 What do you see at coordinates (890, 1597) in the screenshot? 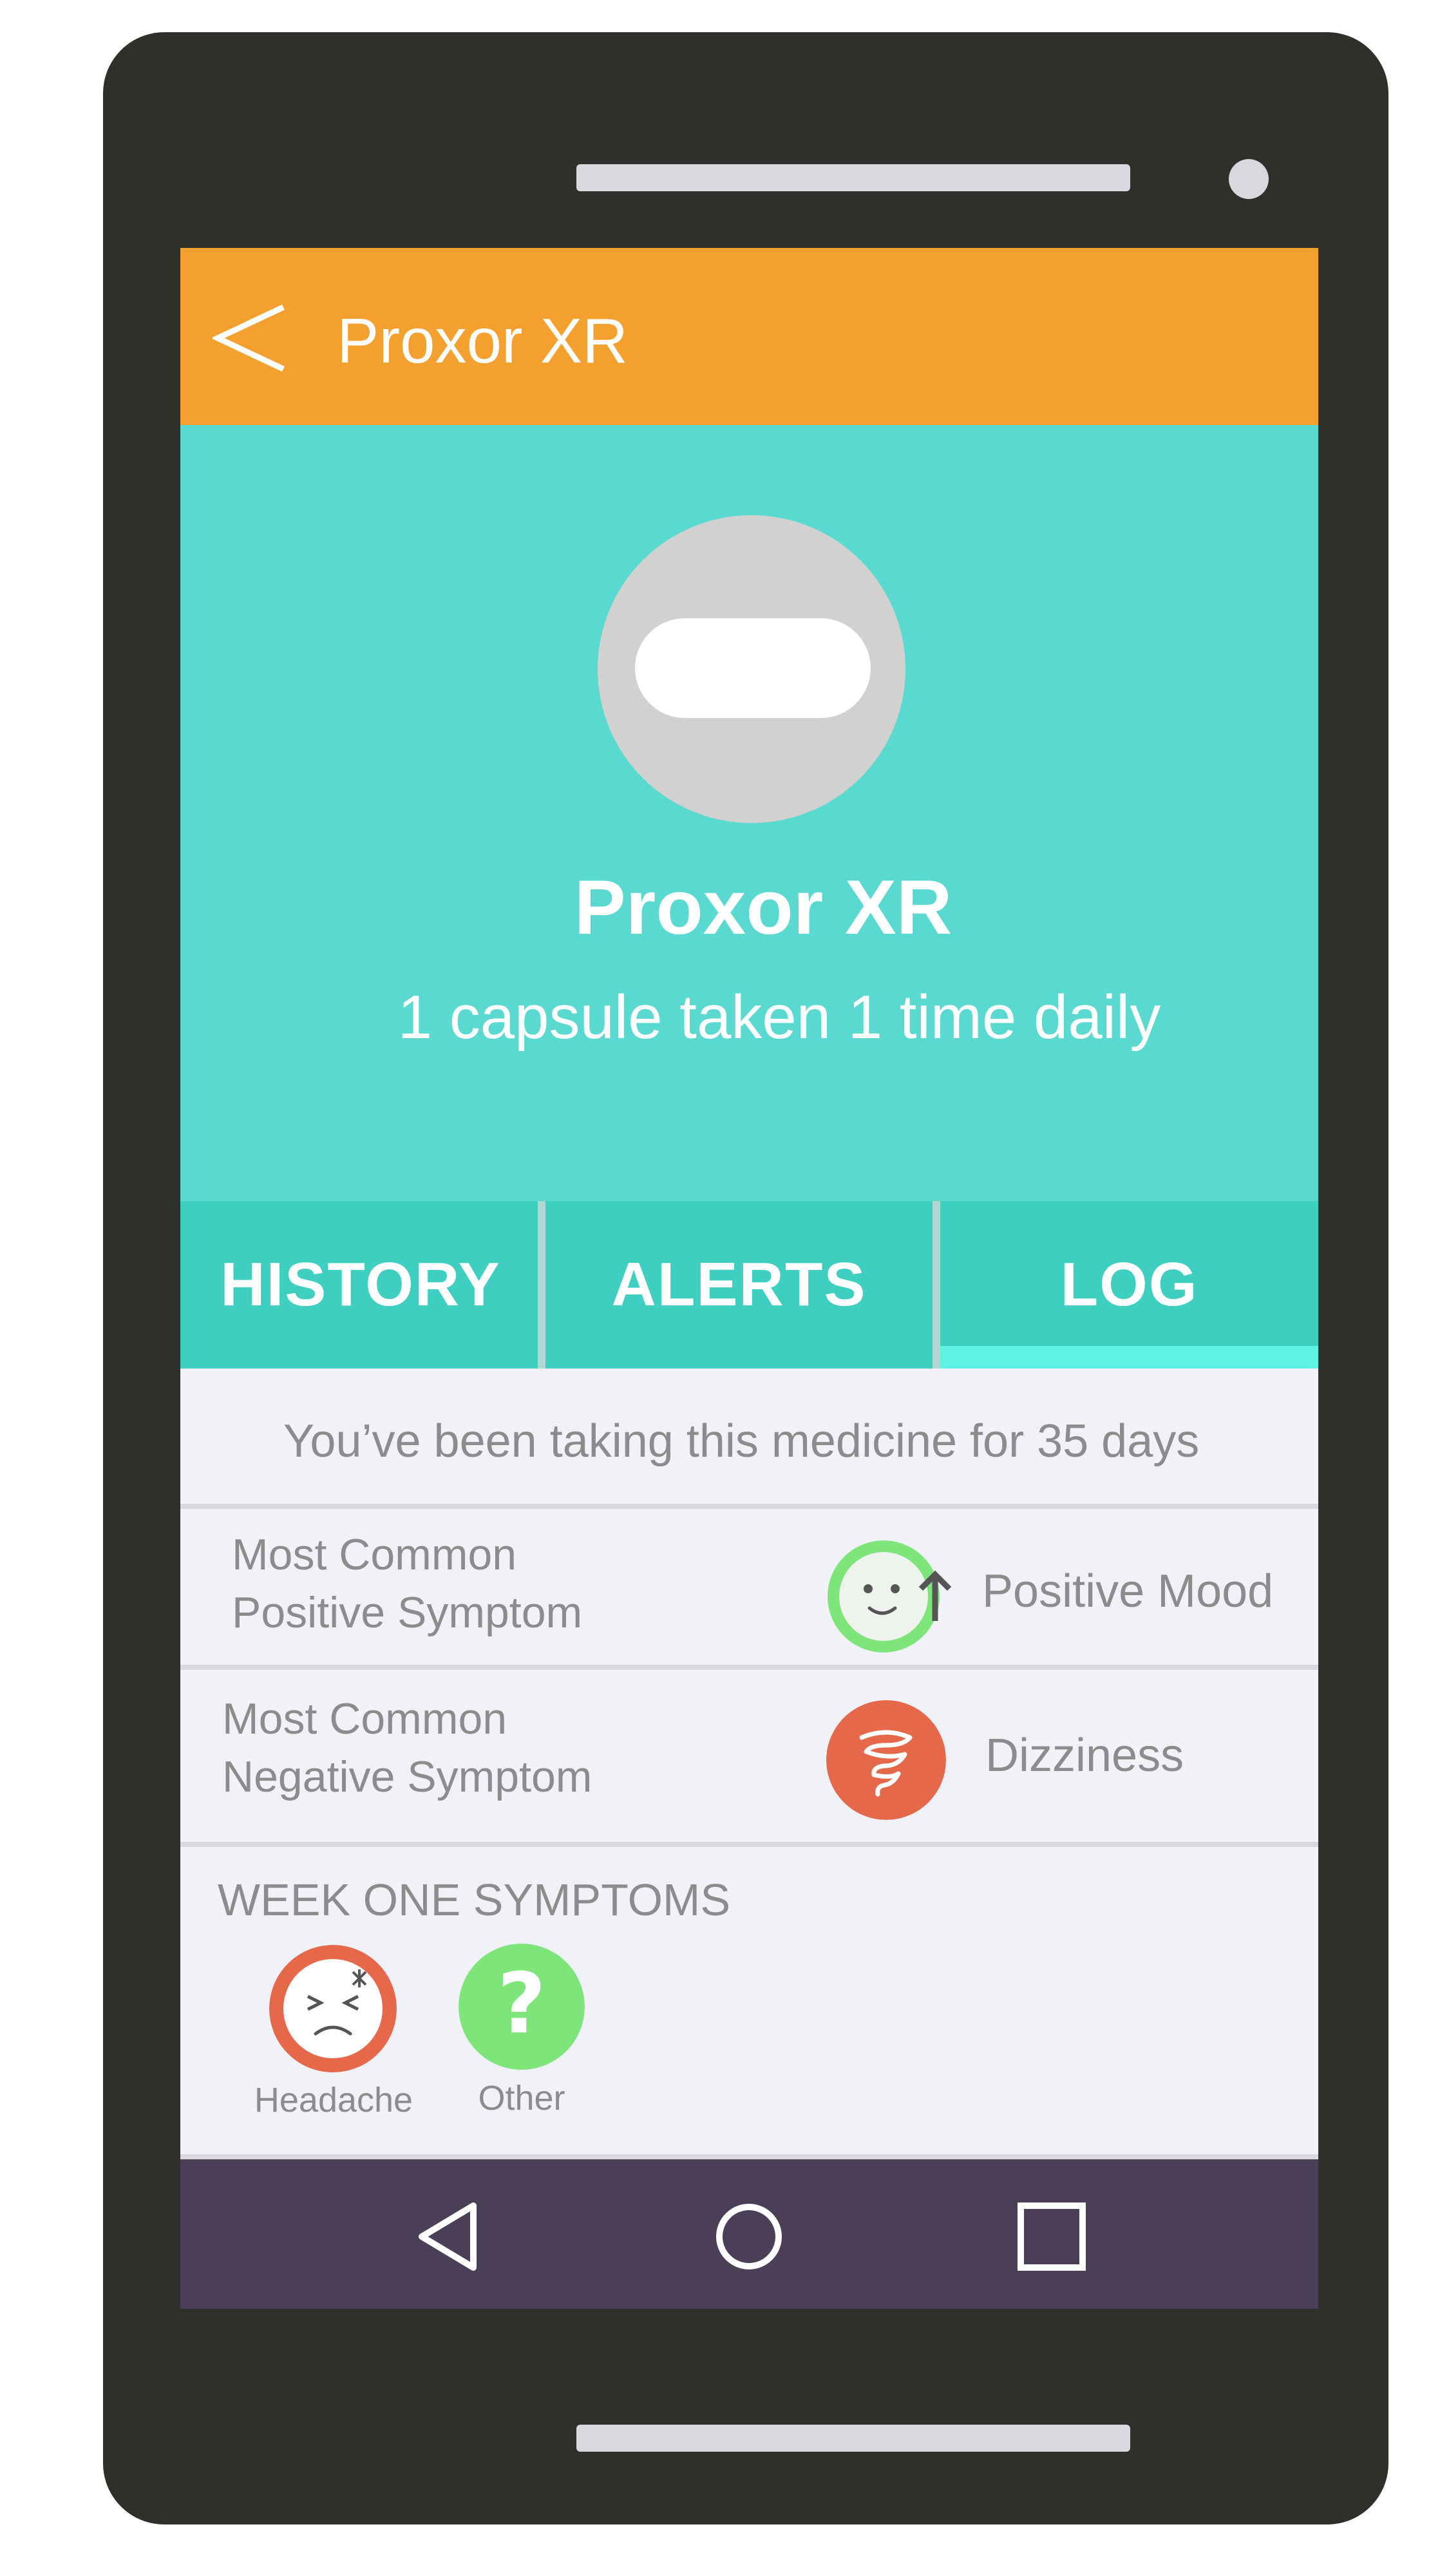
I see `smiley-mood-up-icon` at bounding box center [890, 1597].